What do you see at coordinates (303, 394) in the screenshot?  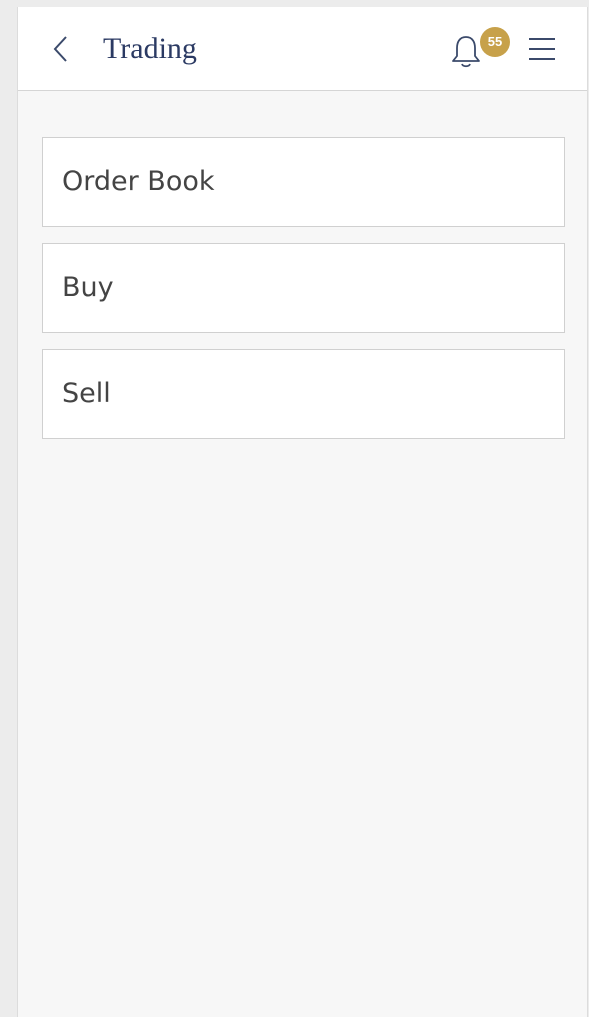 I see `list-item-sell: Sell` at bounding box center [303, 394].